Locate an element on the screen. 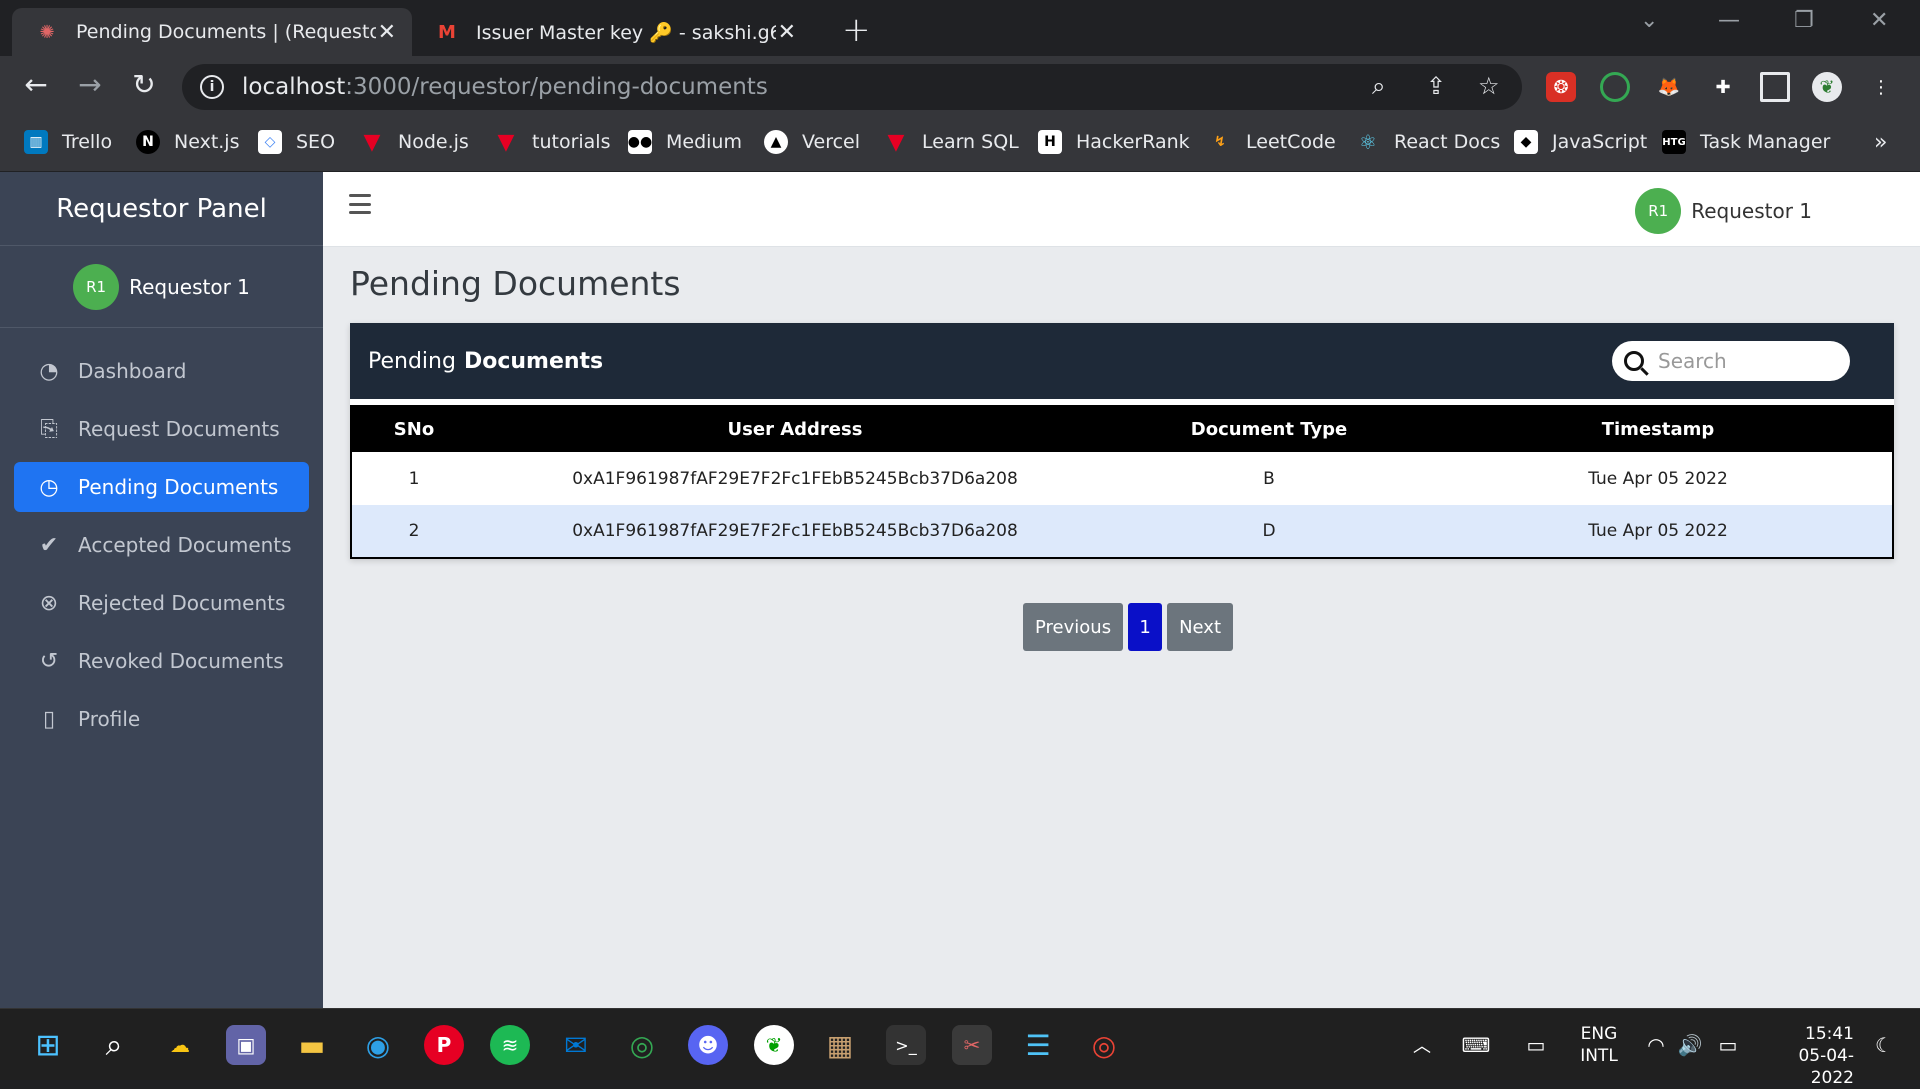 Image resolution: width=1920 pixels, height=1089 pixels. teams-chat-icon: ▣ is located at coordinates (246, 1045).